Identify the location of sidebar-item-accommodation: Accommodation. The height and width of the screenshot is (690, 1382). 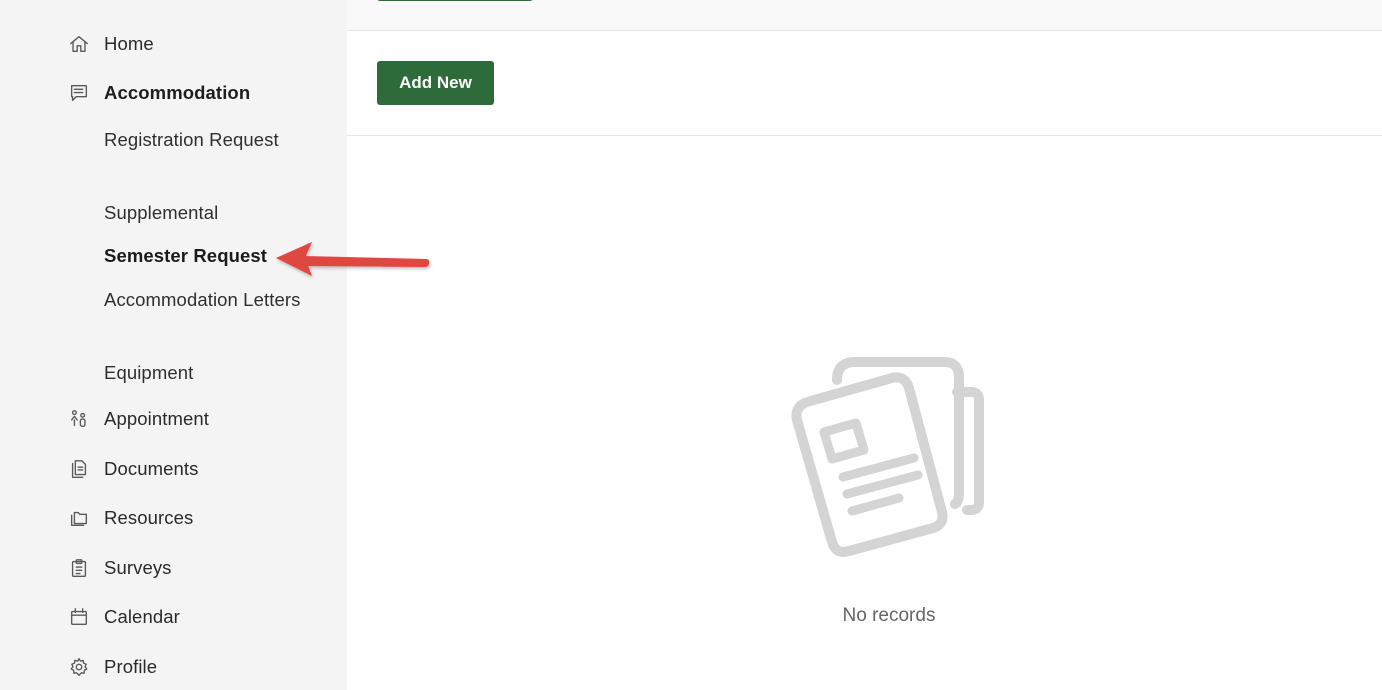
(159, 93).